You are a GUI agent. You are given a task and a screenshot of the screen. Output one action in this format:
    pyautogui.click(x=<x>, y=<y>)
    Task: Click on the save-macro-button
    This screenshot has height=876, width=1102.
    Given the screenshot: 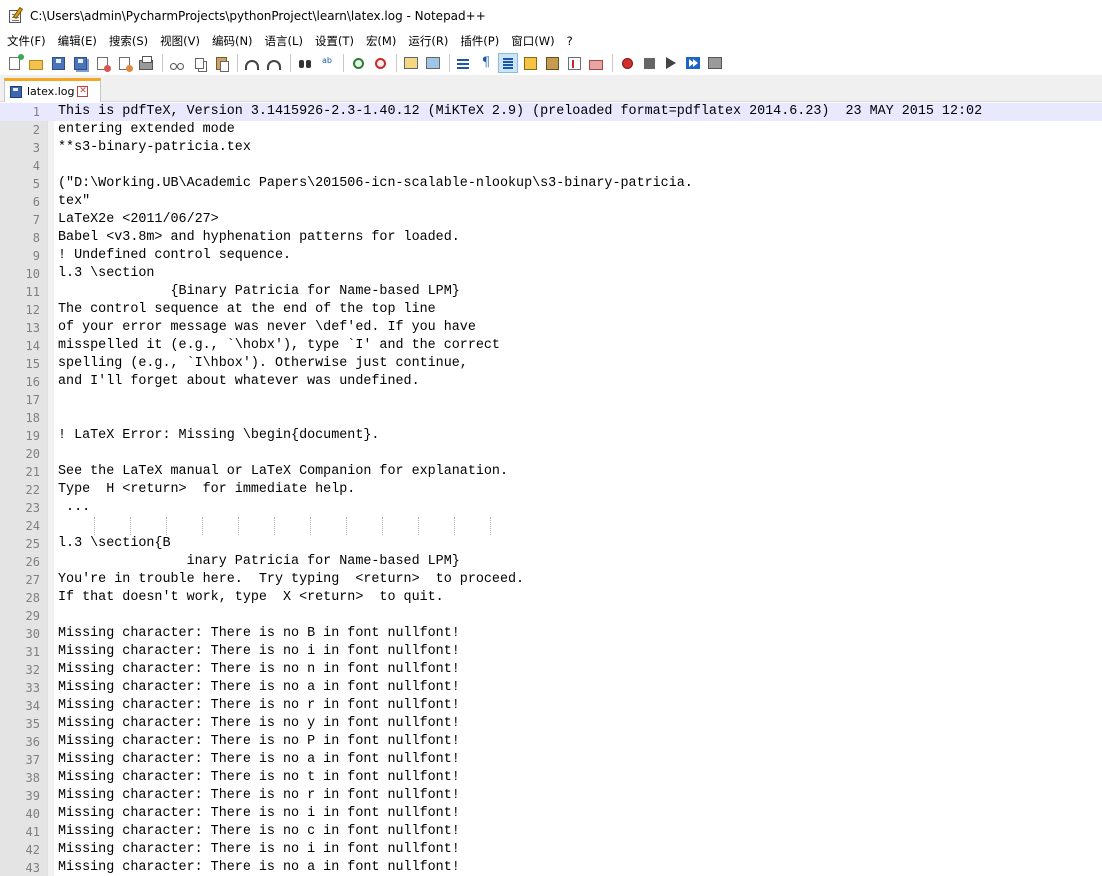 What is the action you would take?
    pyautogui.click(x=715, y=63)
    